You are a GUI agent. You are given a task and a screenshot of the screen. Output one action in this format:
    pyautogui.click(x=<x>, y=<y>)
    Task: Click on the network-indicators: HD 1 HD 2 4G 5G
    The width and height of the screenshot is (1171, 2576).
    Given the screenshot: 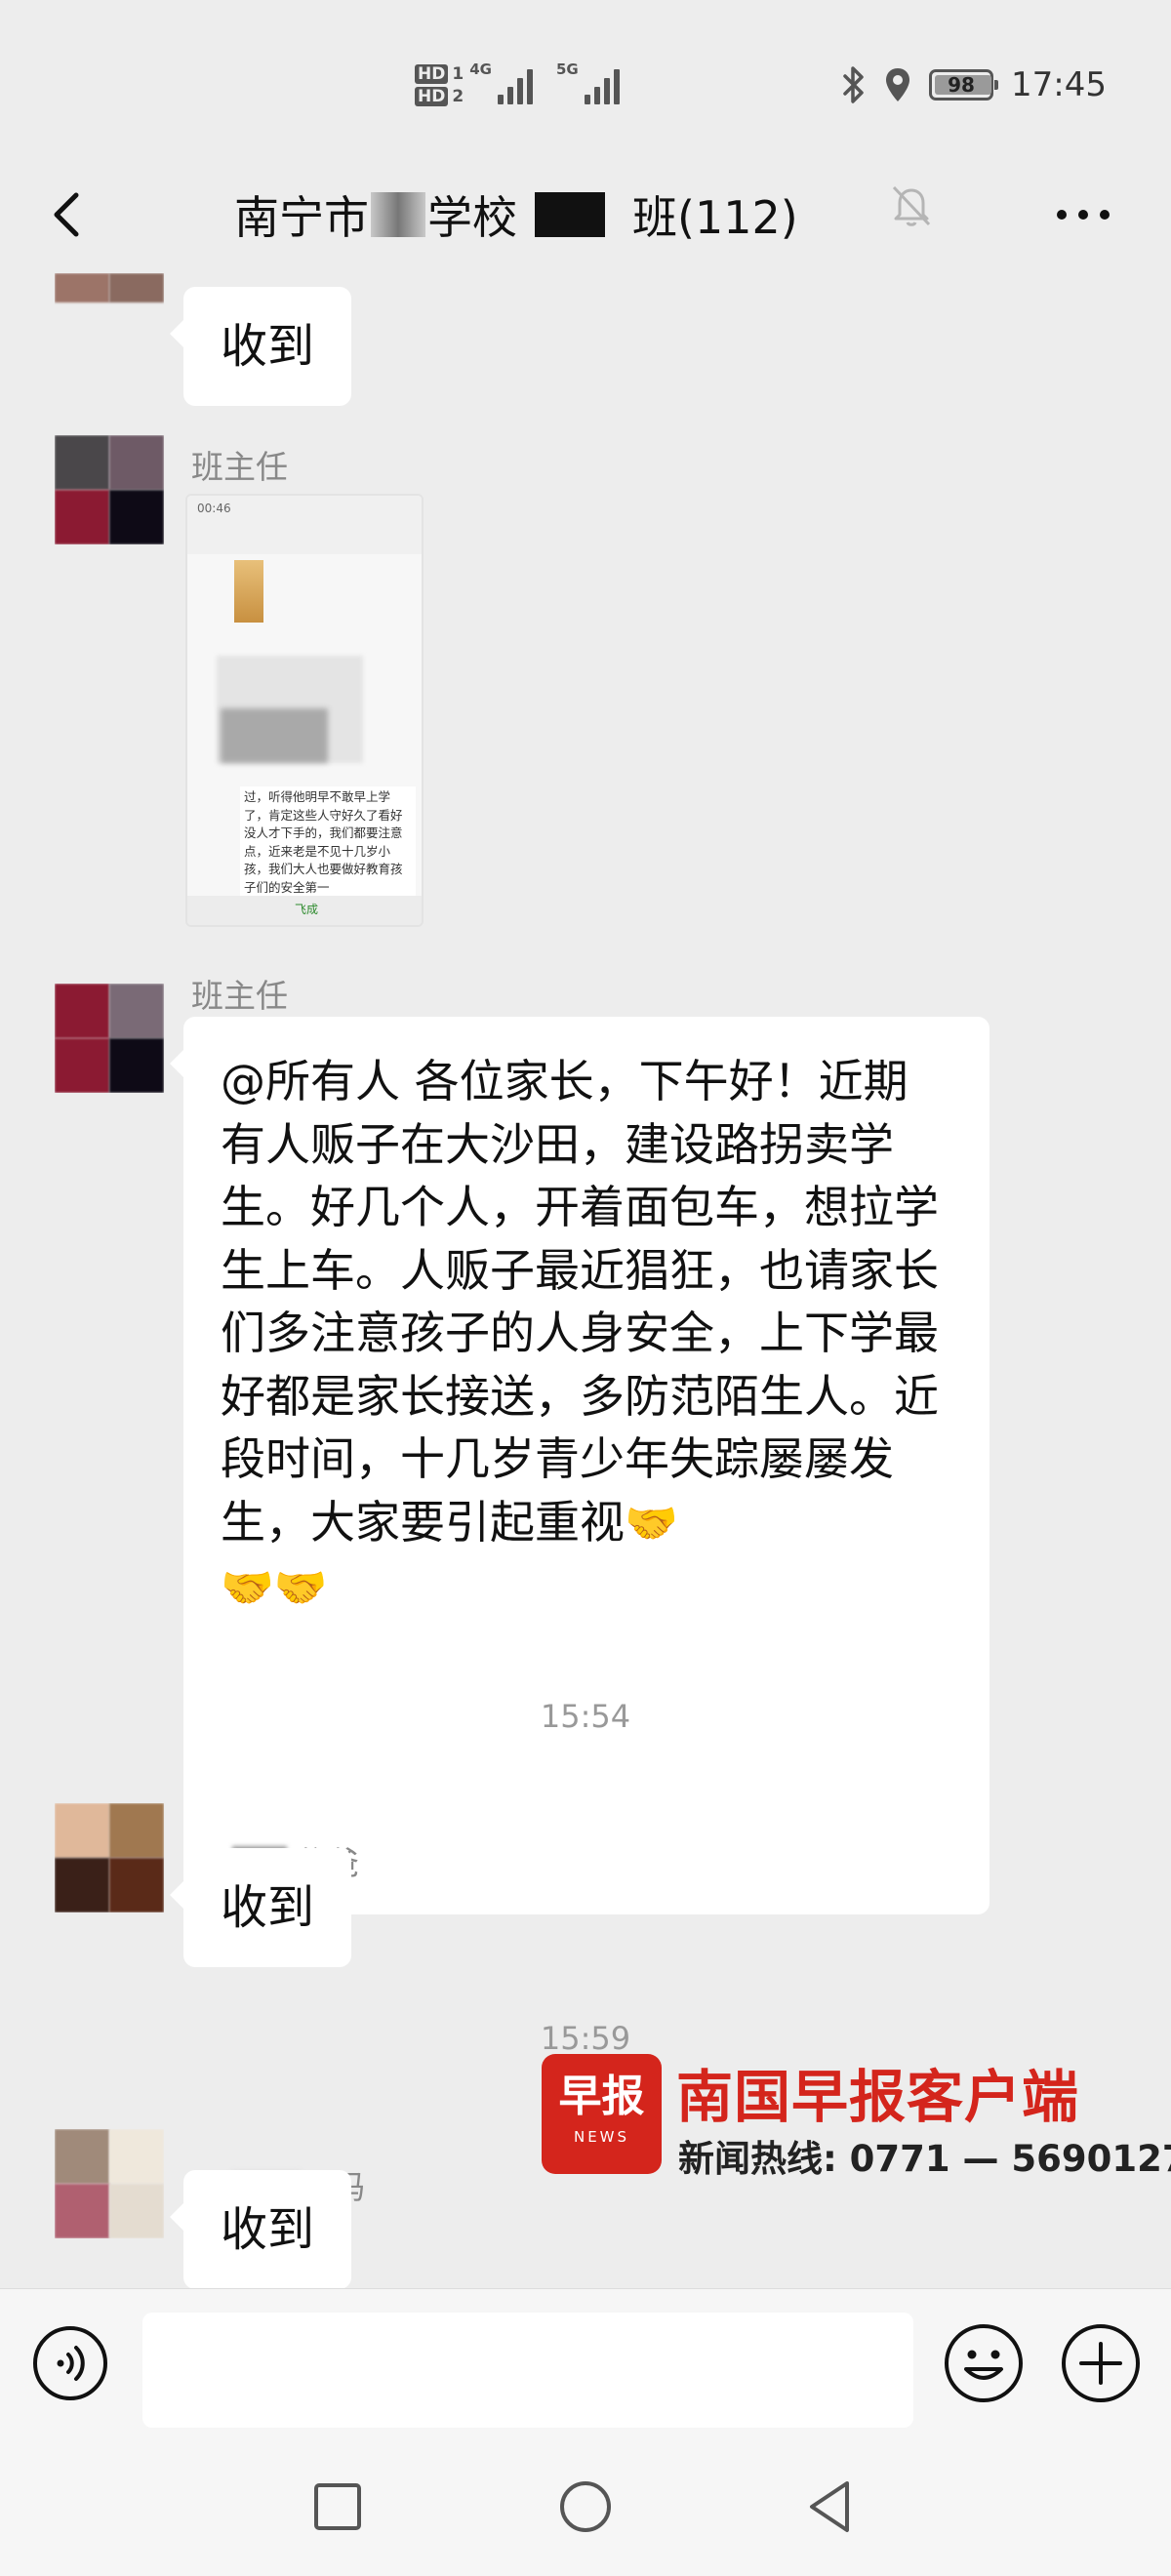 What is the action you would take?
    pyautogui.click(x=526, y=86)
    